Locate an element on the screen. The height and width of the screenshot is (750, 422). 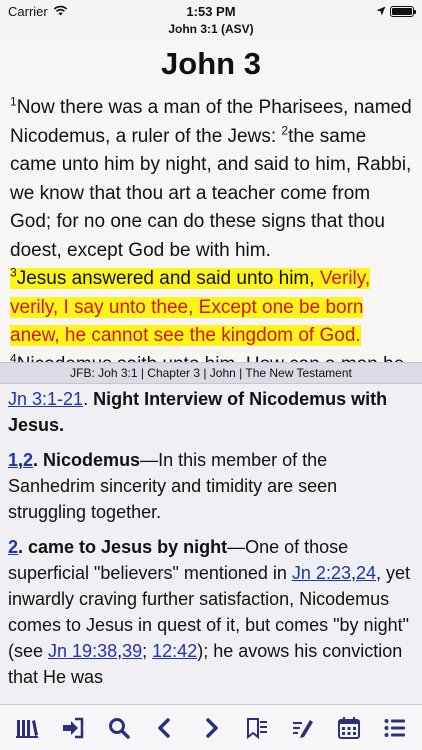
bottom-toolbar is located at coordinates (211, 727).